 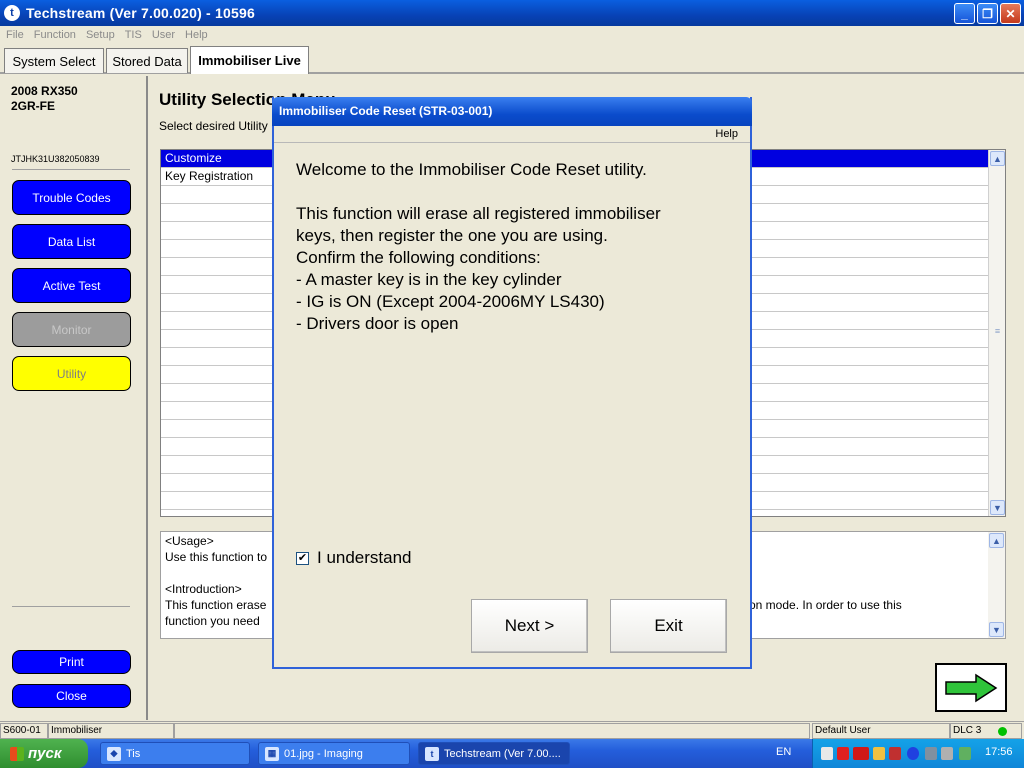 What do you see at coordinates (783, 752) in the screenshot?
I see `language-indicator: EN` at bounding box center [783, 752].